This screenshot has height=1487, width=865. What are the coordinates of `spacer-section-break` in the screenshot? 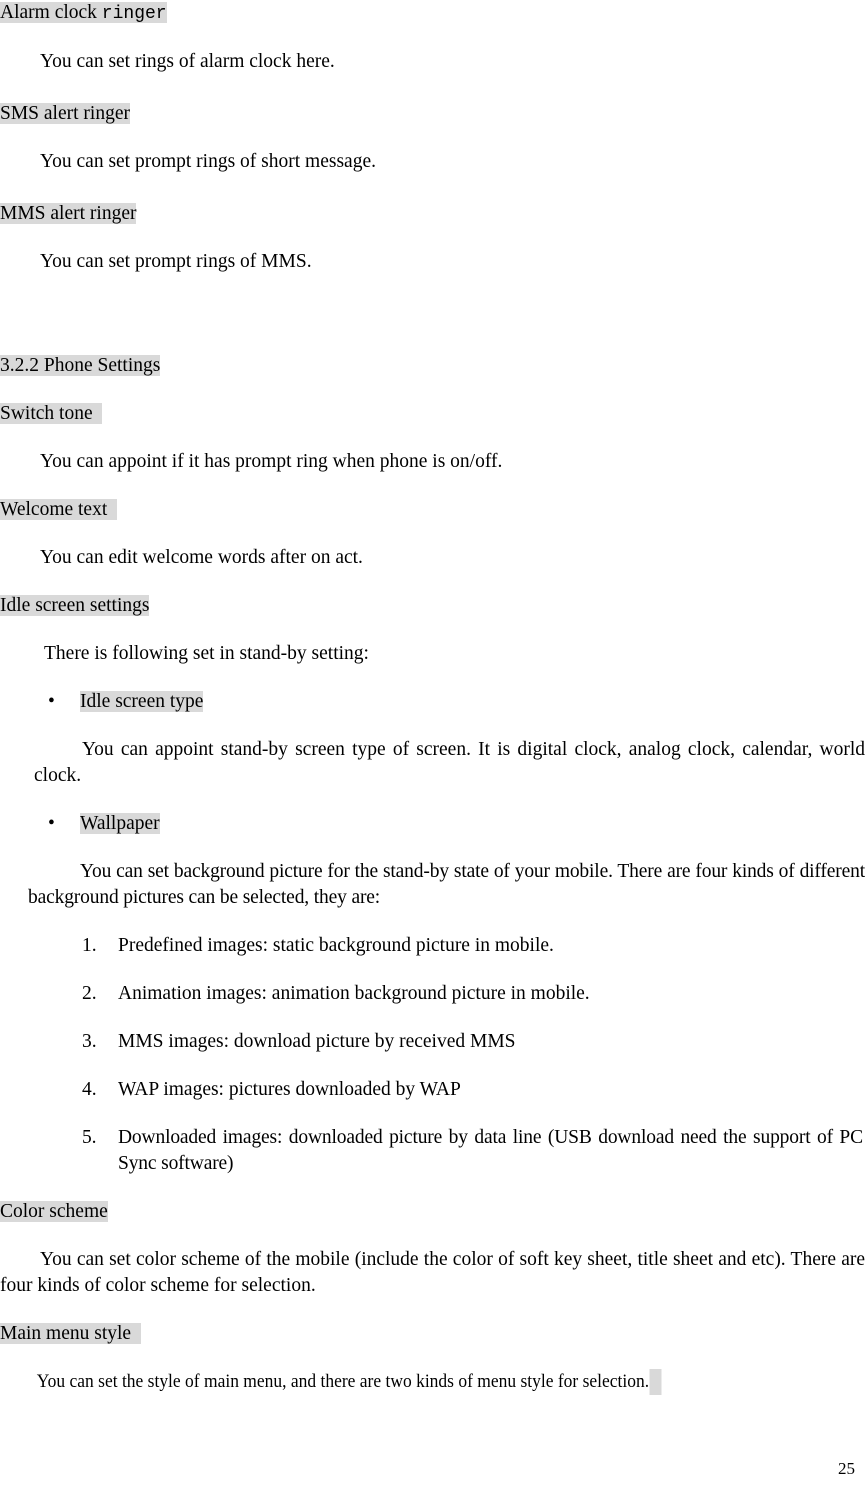 It's located at (432, 303).